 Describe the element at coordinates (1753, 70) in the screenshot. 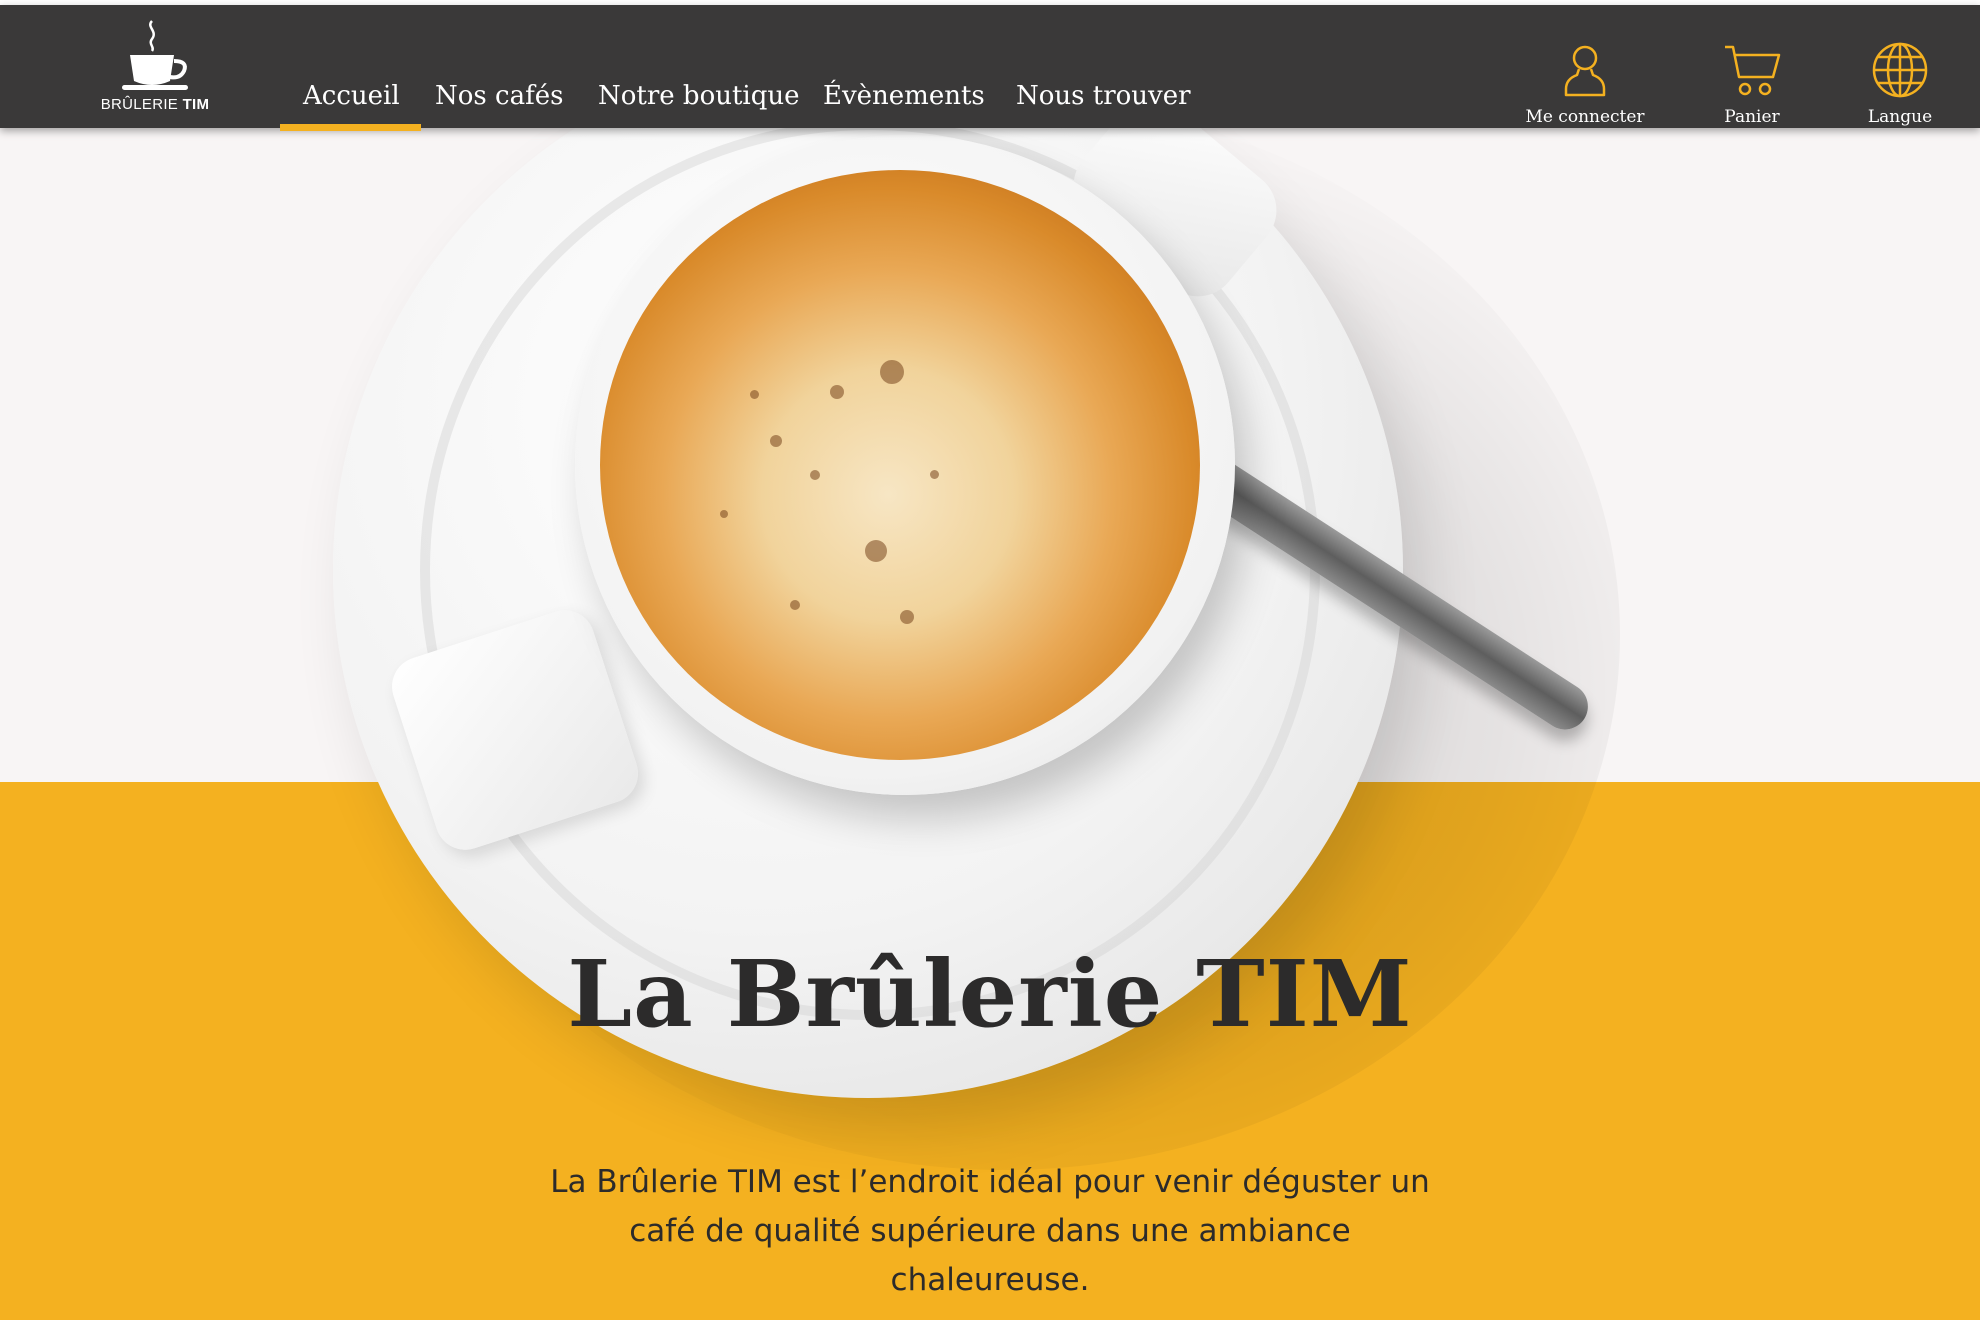

I see `cart-icon` at that location.